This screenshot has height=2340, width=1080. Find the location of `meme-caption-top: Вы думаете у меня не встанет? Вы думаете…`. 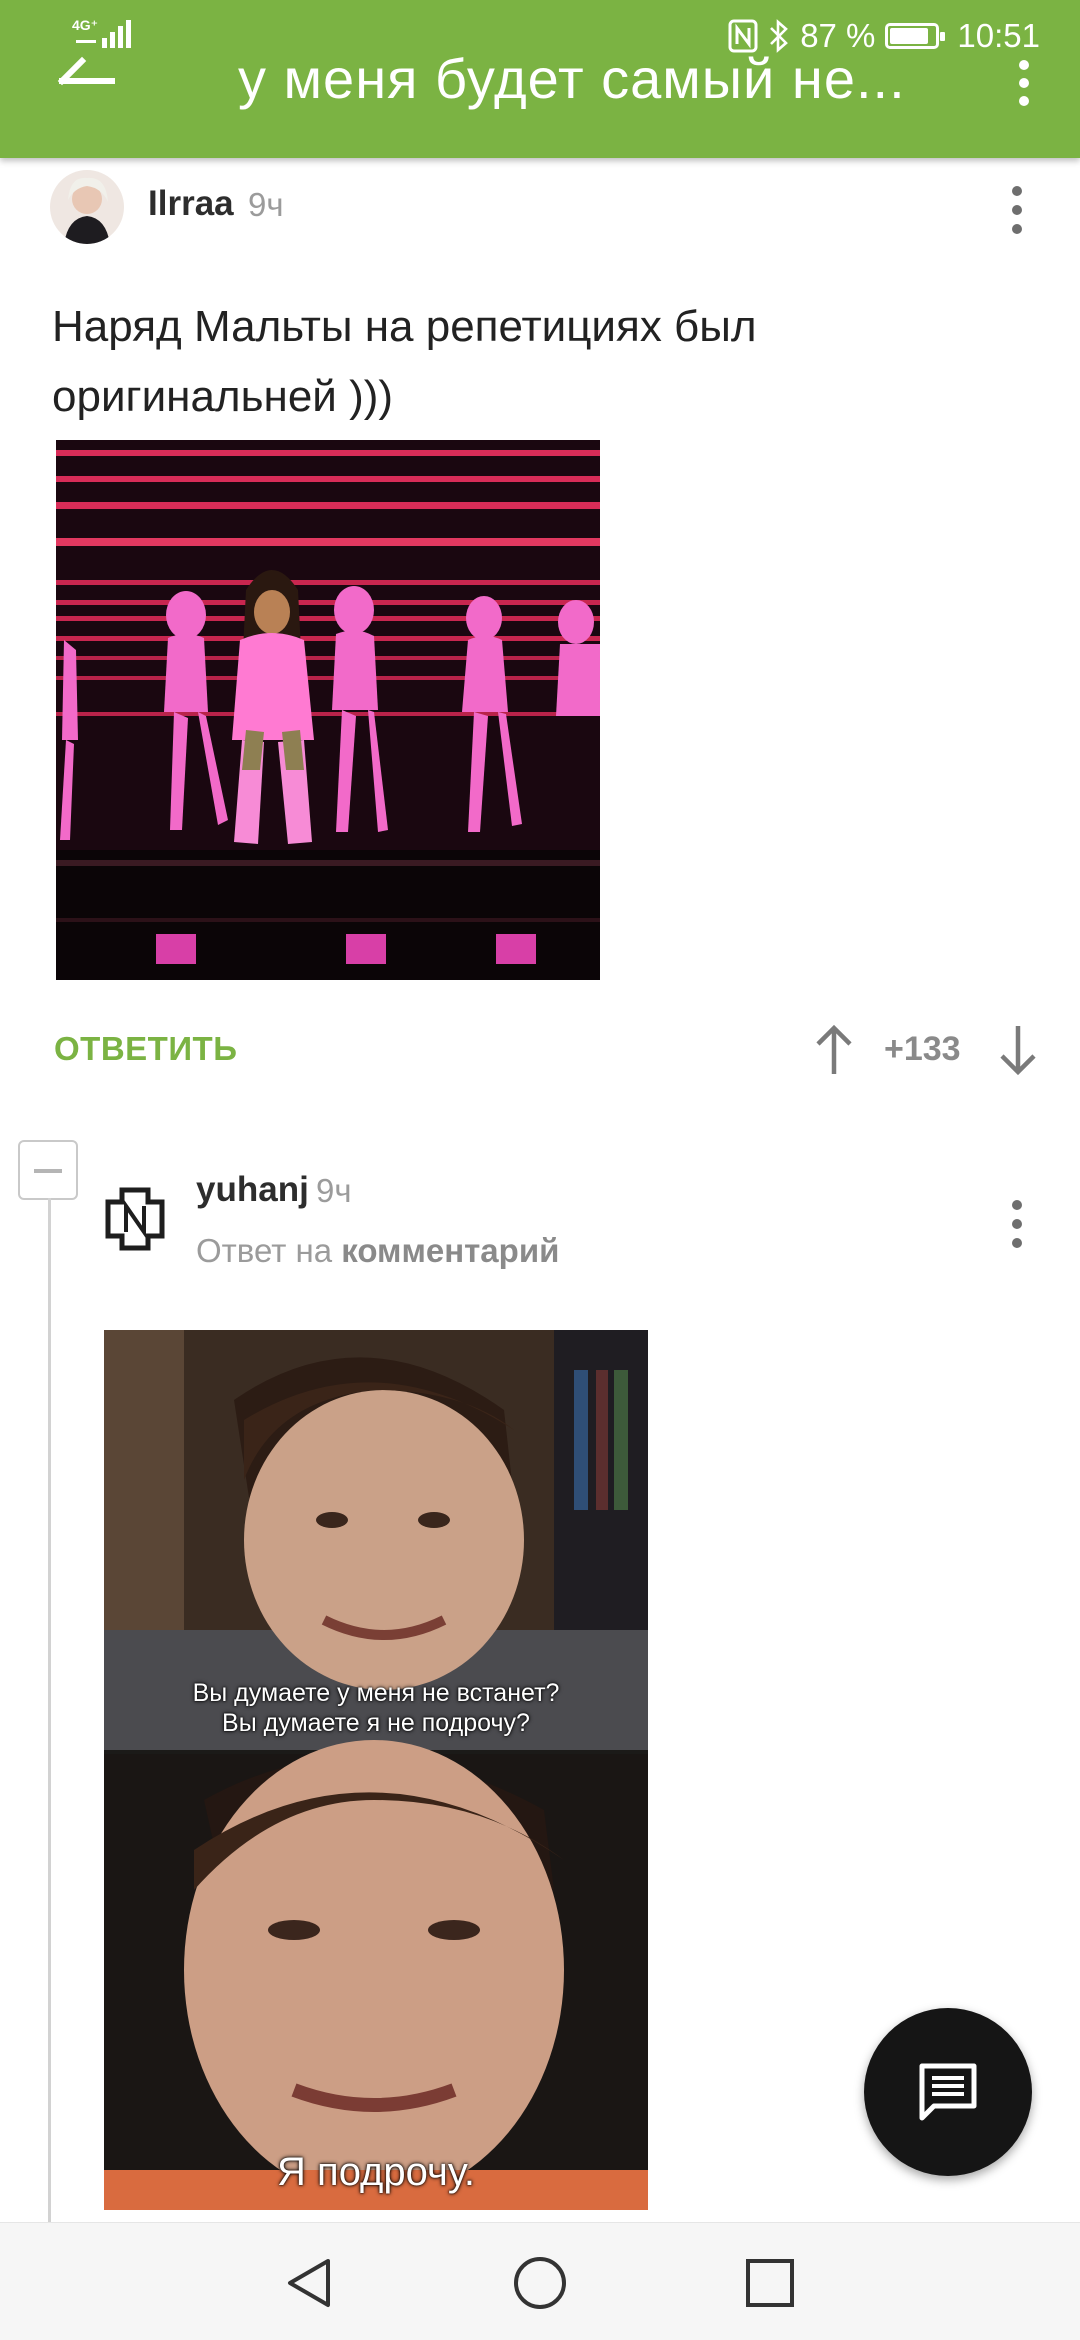

meme-caption-top: Вы думаете у меня не встанет? Вы думаете… is located at coordinates (376, 1708).